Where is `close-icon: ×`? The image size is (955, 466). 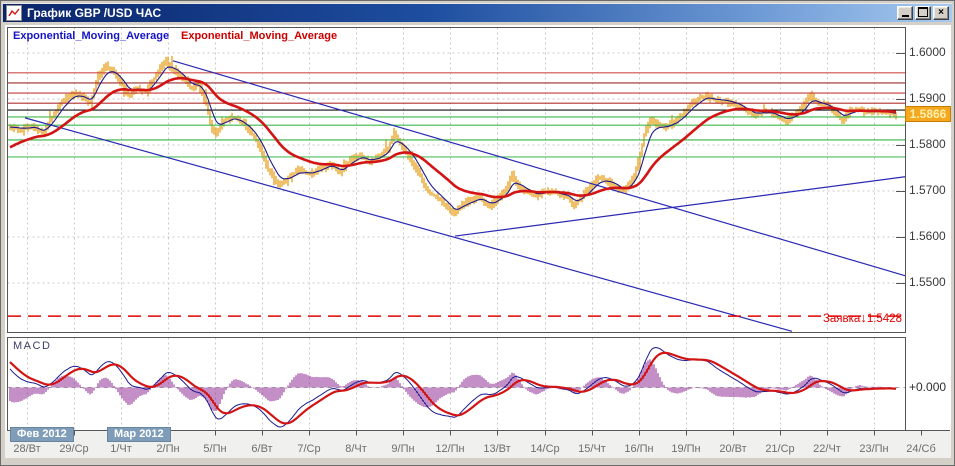
close-icon: × is located at coordinates (941, 12).